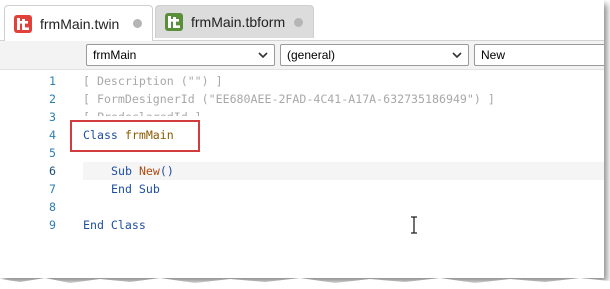  I want to click on procedure-select-value: (general), so click(311, 55).